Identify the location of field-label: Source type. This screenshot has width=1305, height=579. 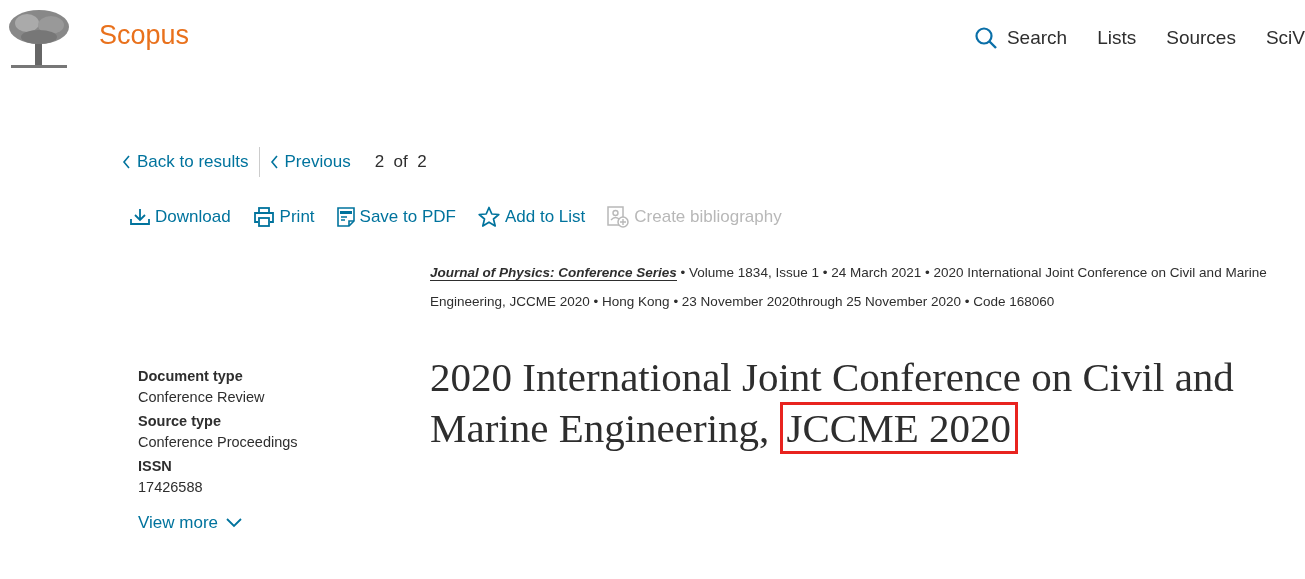
(180, 421).